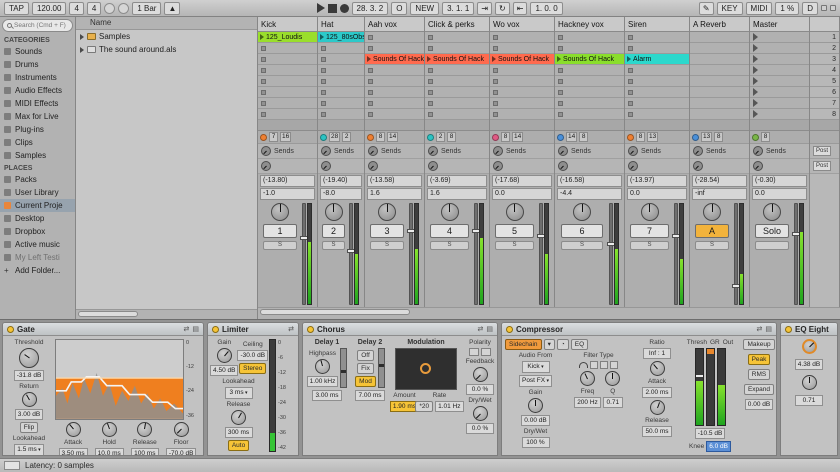  I want to click on track-title: Kick, so click(287, 24).